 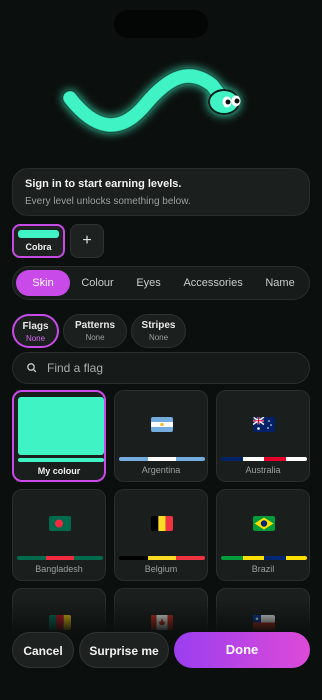 I want to click on flag-card-argentina: Argentina, so click(x=161, y=436).